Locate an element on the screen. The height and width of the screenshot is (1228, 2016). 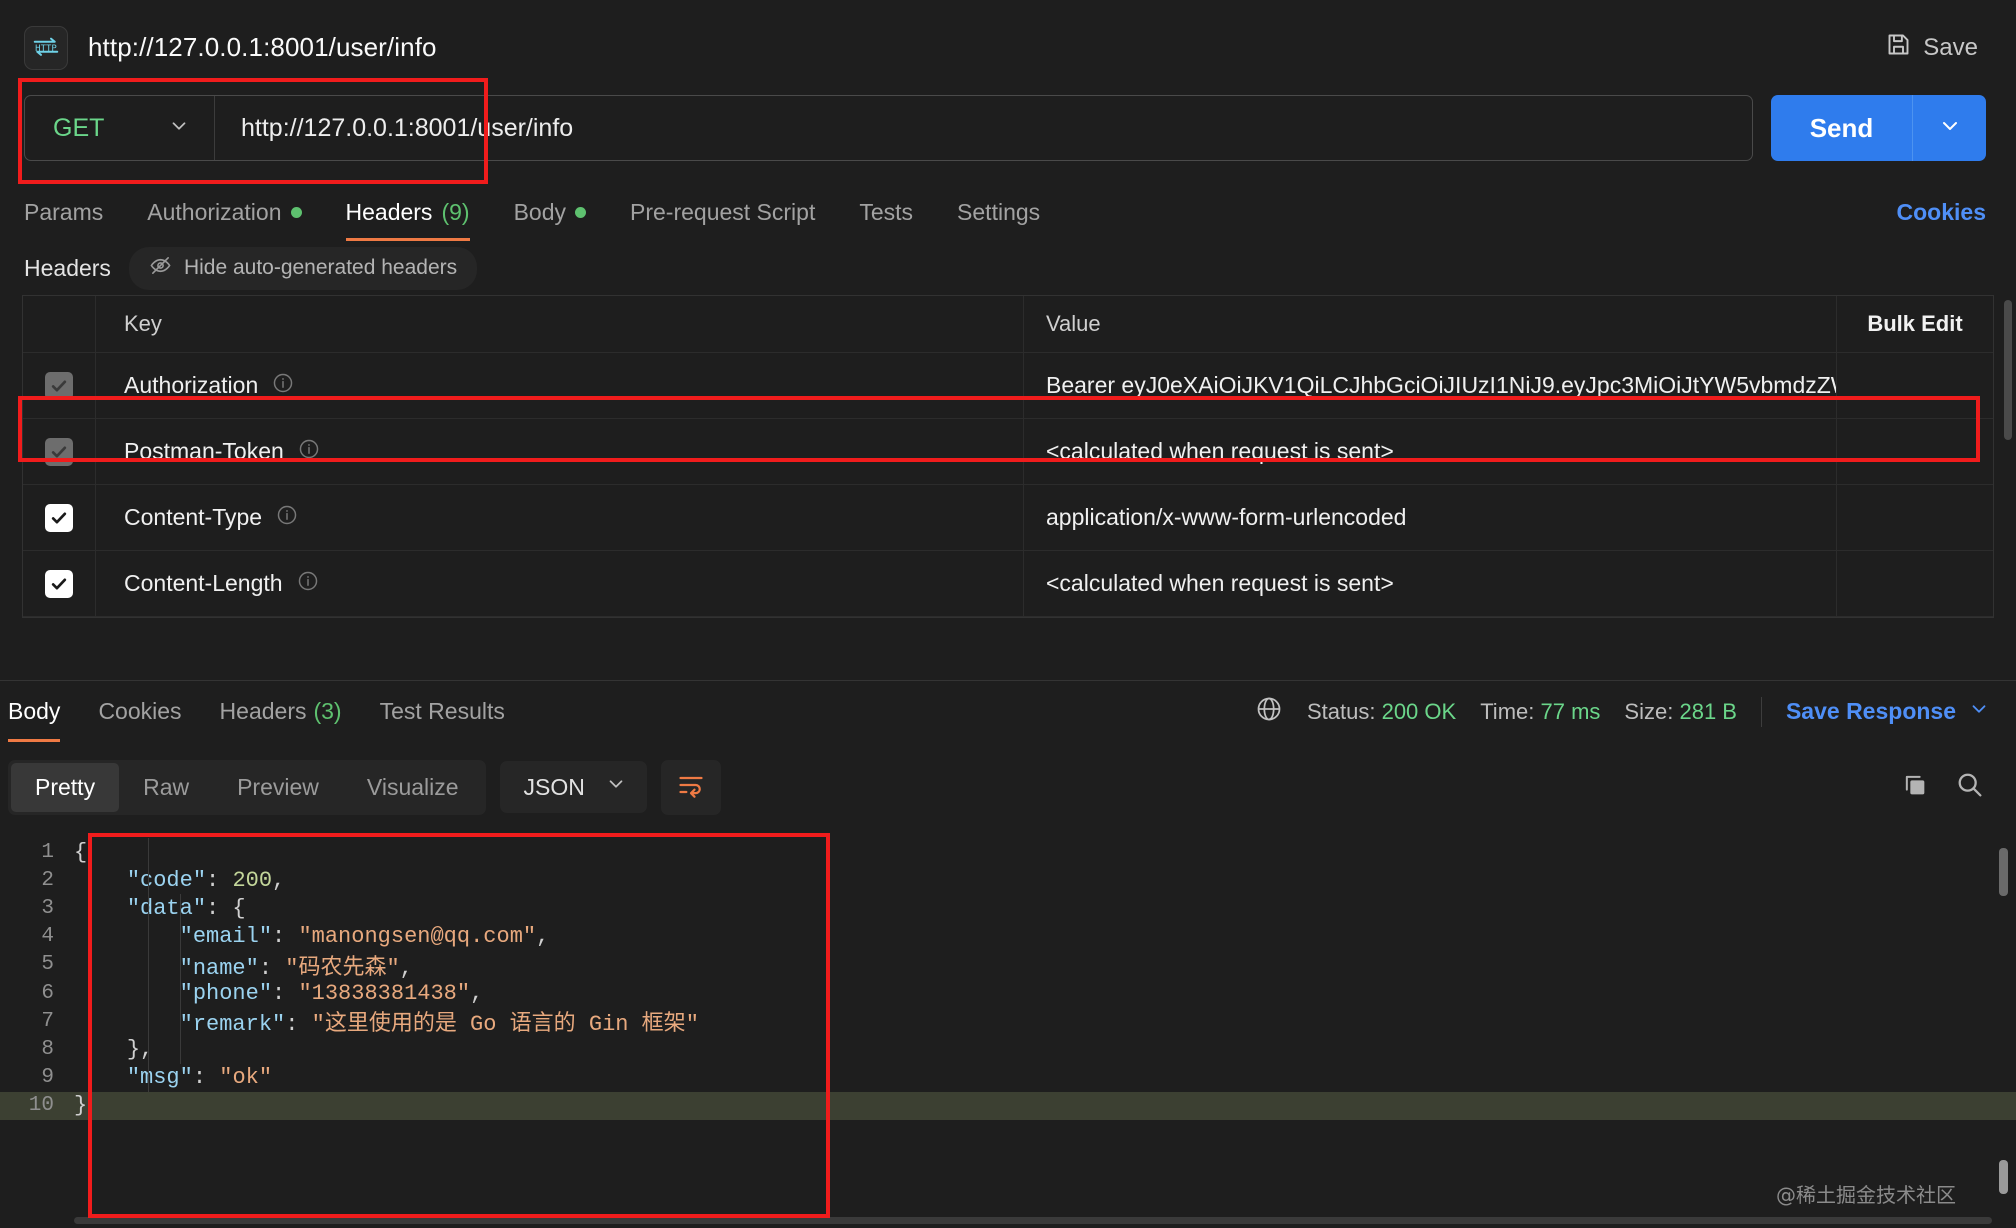
tab-authorization: Authorization is located at coordinates (224, 220).